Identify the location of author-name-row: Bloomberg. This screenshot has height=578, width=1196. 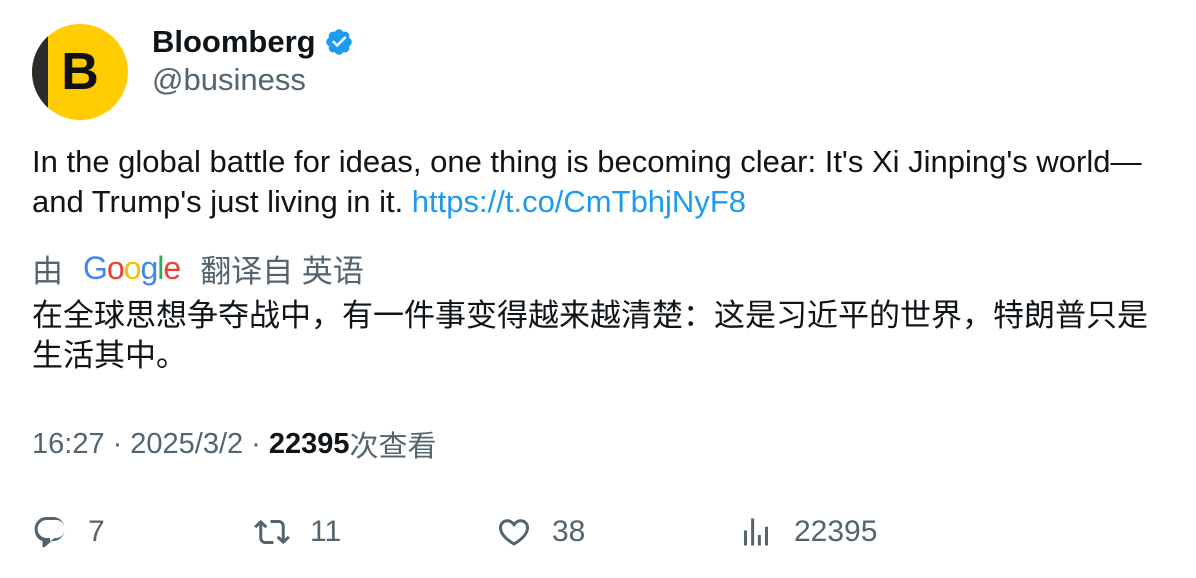
(253, 42).